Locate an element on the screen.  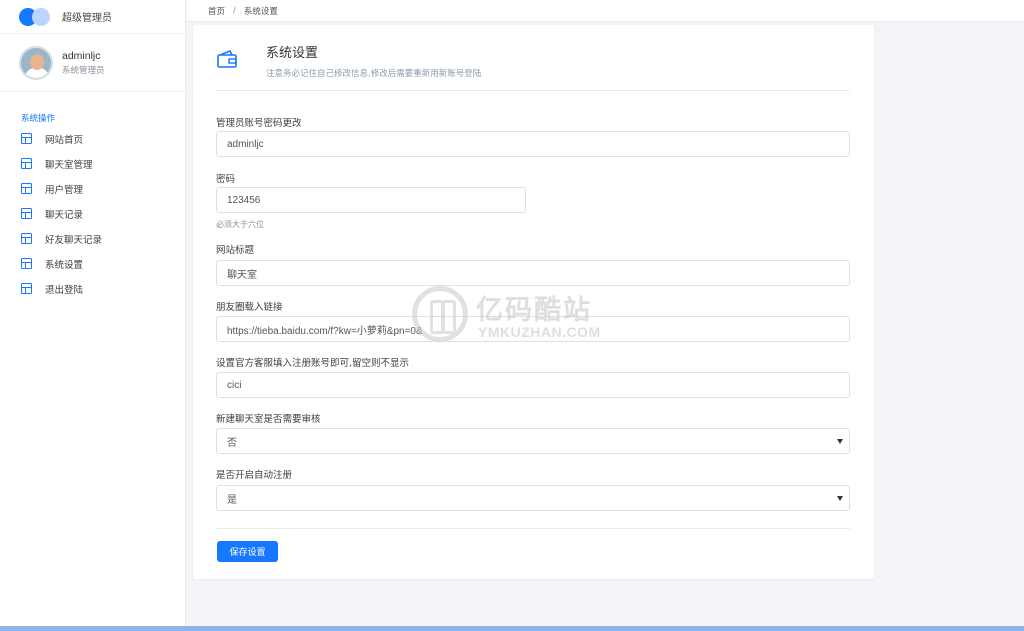
sidebar-nav: 网站首页 聊天室管理 用户管理 聊天记录 好友聊天记录 系统设置 退出登陆 is located at coordinates (92, 213).